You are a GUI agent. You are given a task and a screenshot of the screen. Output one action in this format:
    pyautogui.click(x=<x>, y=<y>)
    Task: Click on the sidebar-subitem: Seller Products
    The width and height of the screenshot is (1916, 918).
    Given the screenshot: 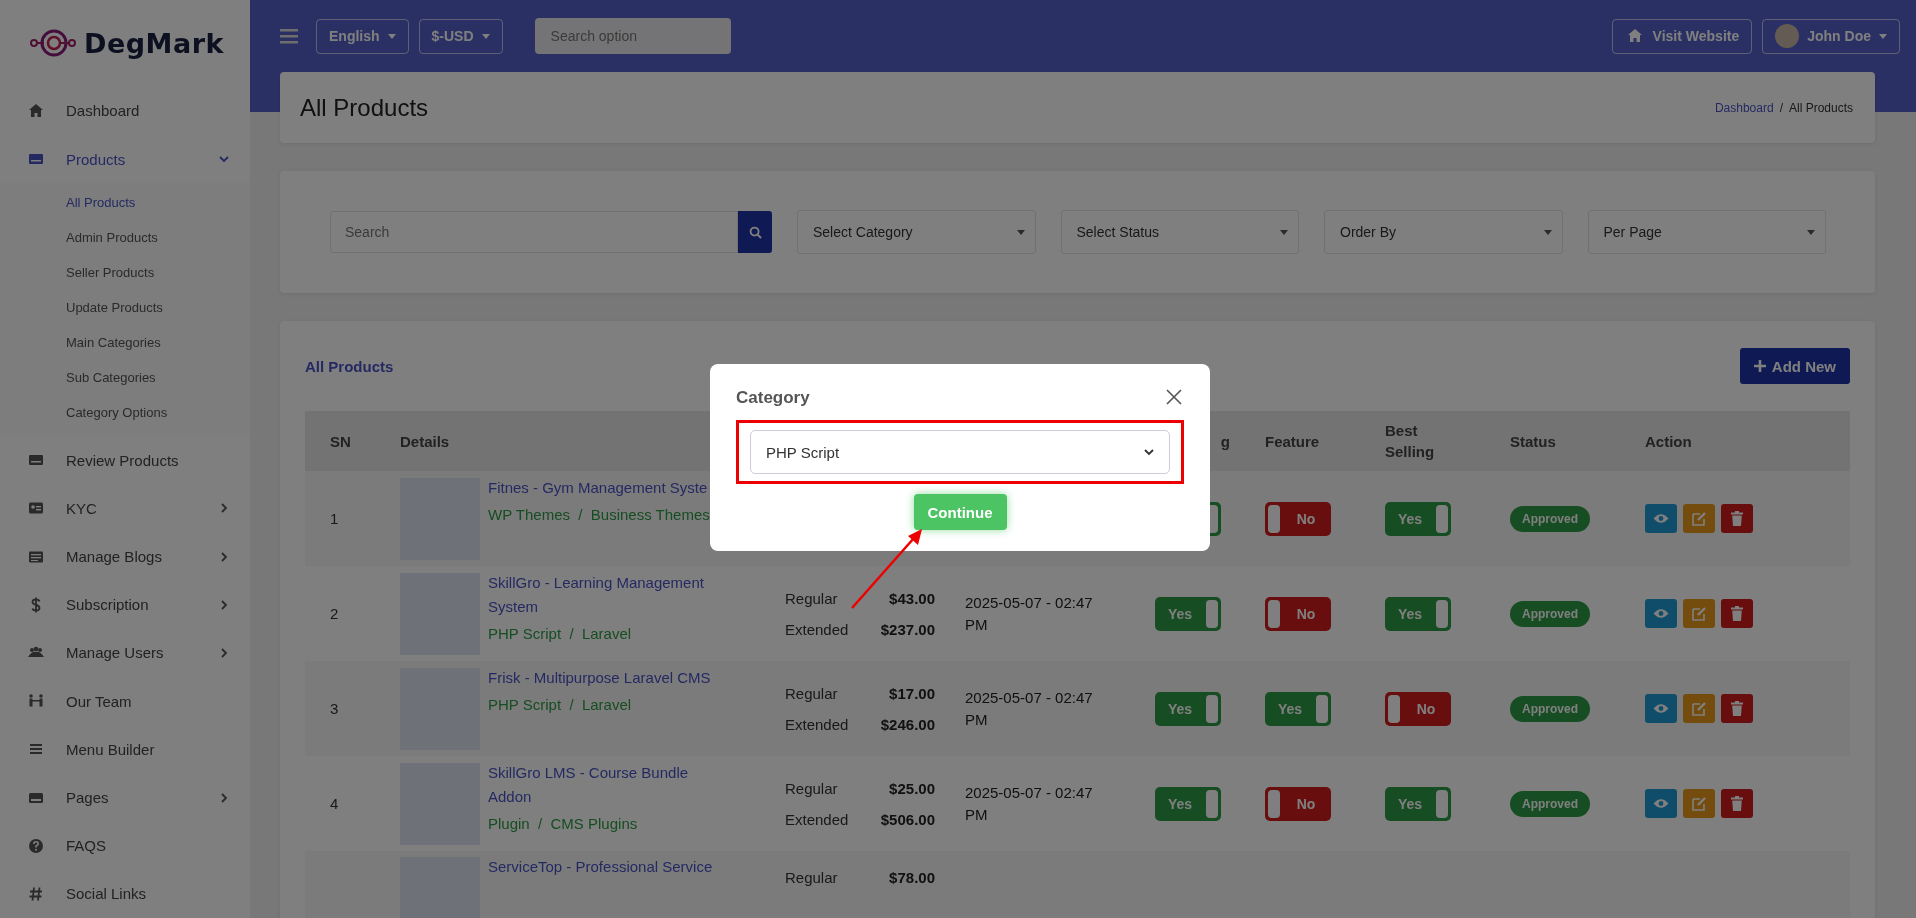 What is the action you would take?
    pyautogui.click(x=125, y=273)
    